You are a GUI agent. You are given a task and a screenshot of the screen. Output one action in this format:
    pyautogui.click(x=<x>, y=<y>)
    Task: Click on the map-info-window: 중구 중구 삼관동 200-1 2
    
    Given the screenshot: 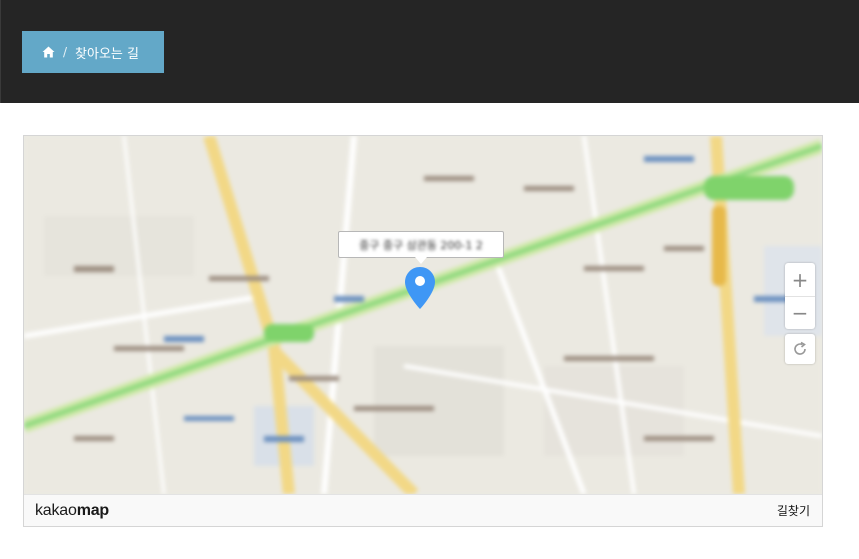 What is the action you would take?
    pyautogui.click(x=421, y=247)
    